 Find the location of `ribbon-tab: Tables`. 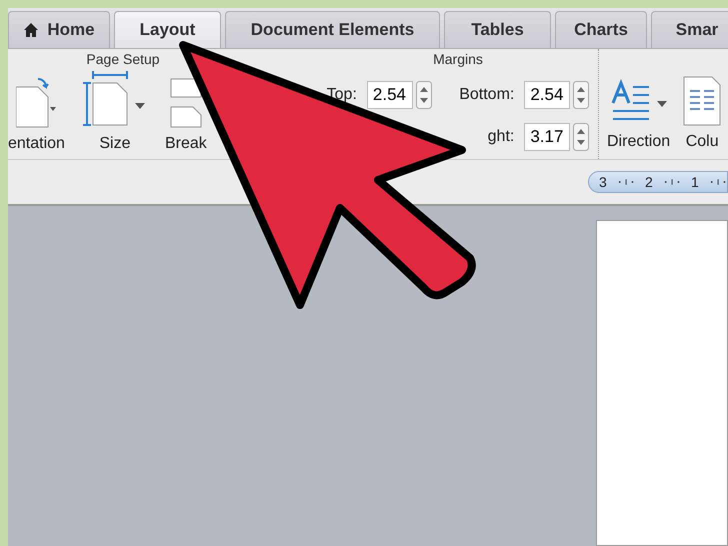

ribbon-tab: Tables is located at coordinates (497, 29).